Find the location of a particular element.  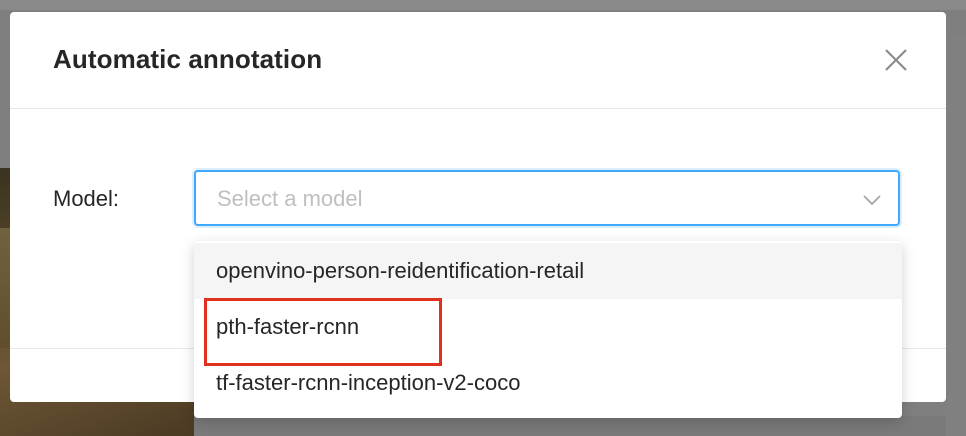

background-app-header is located at coordinates (483, 5).